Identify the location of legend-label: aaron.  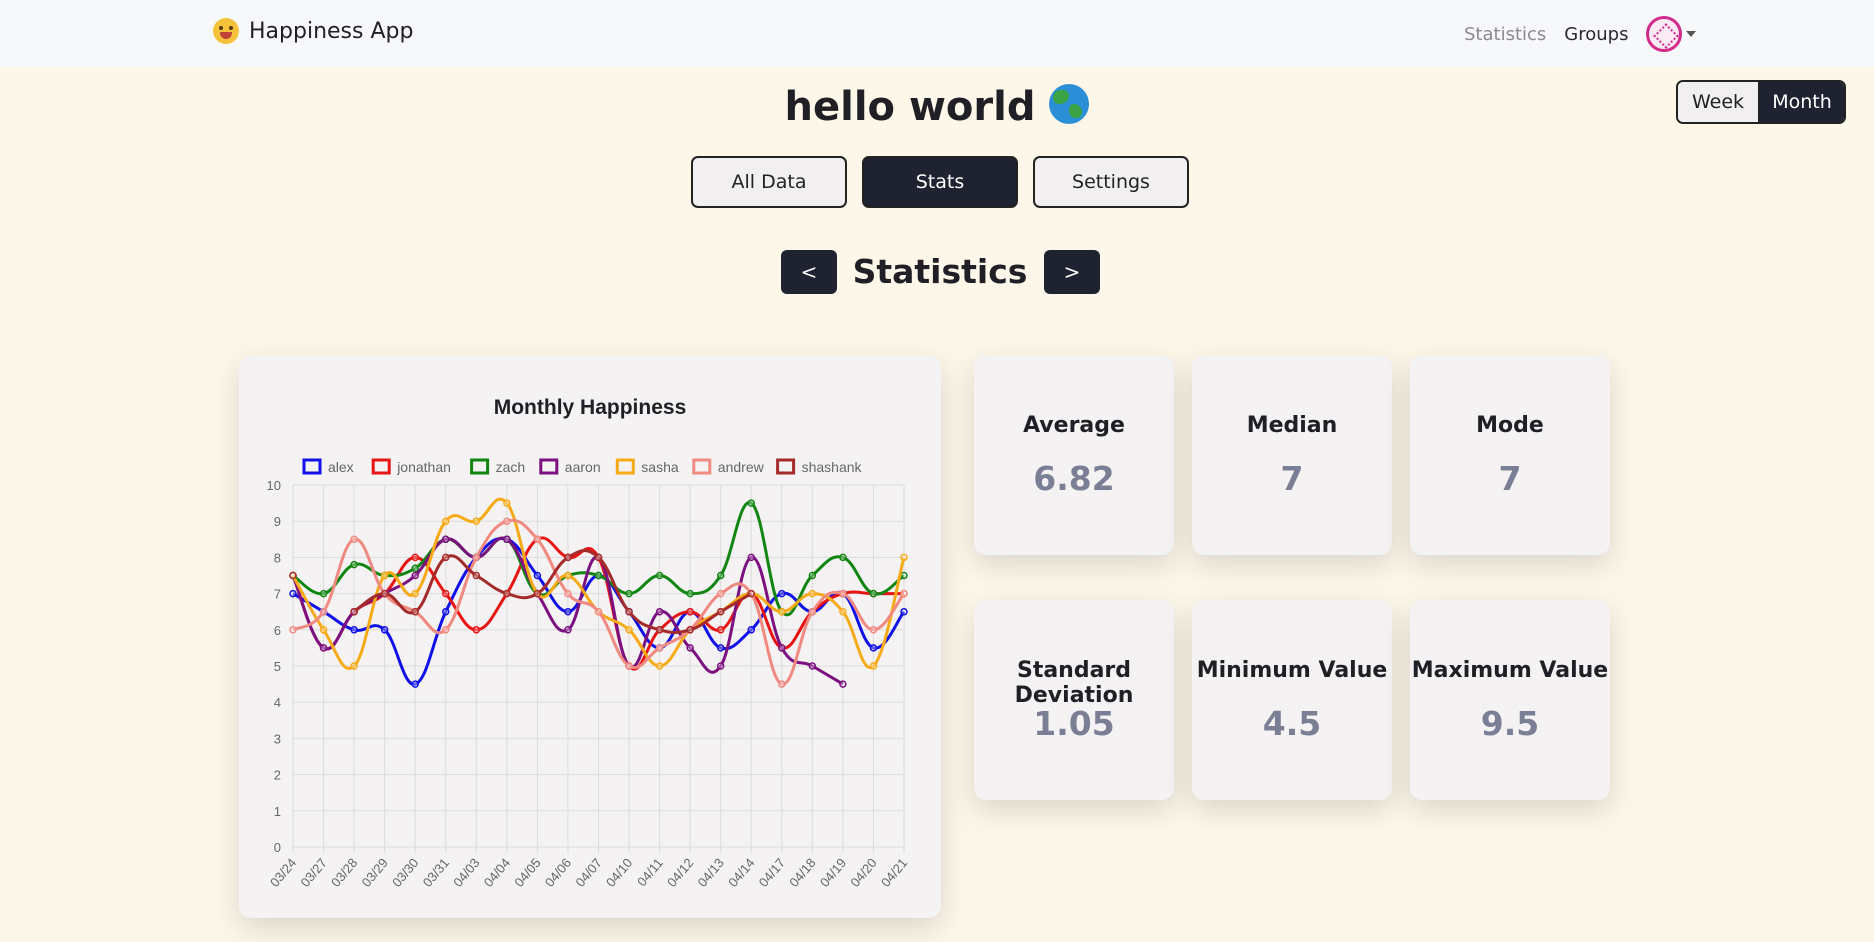
(583, 467).